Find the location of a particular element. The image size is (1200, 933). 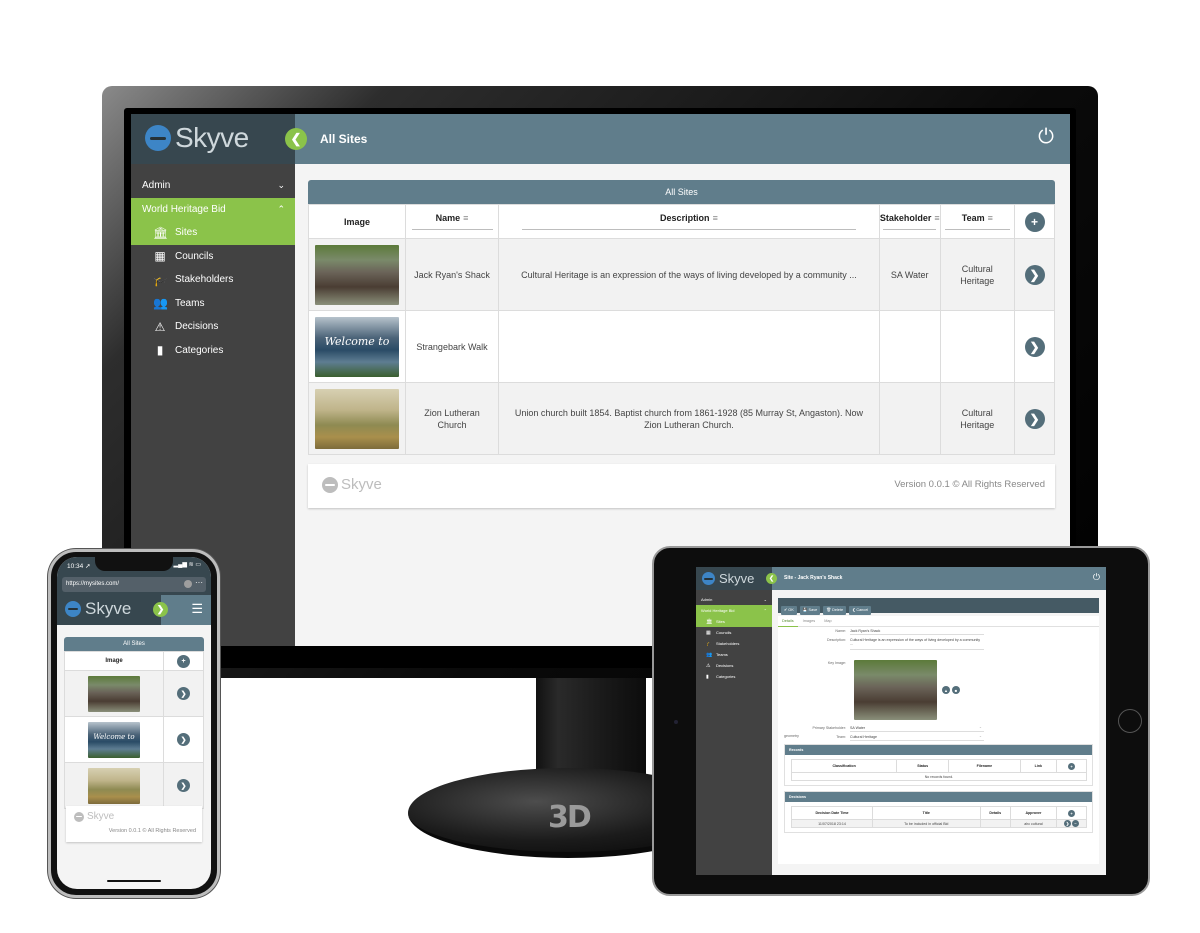

column-header-stakeholder: Stakeholder ≡ is located at coordinates (909, 221).